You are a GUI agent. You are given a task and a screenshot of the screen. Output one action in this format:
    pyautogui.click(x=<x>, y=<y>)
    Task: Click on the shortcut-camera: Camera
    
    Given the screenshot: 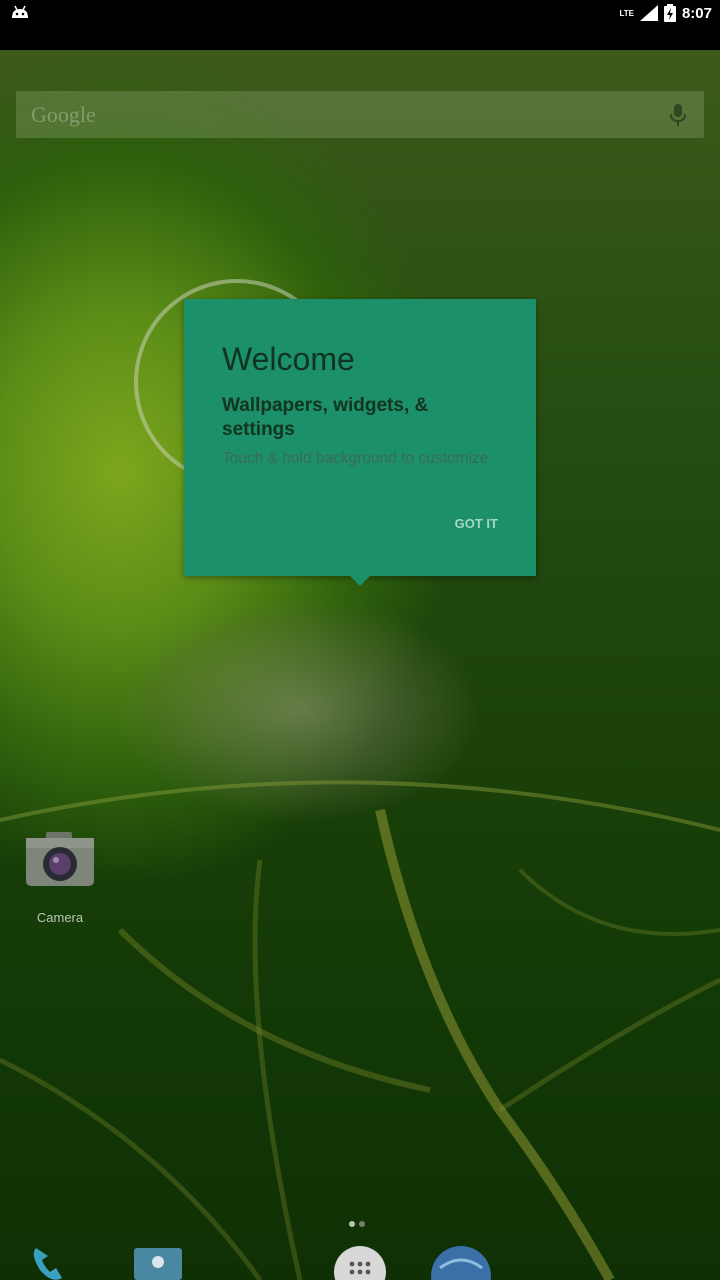 What is the action you would take?
    pyautogui.click(x=60, y=880)
    